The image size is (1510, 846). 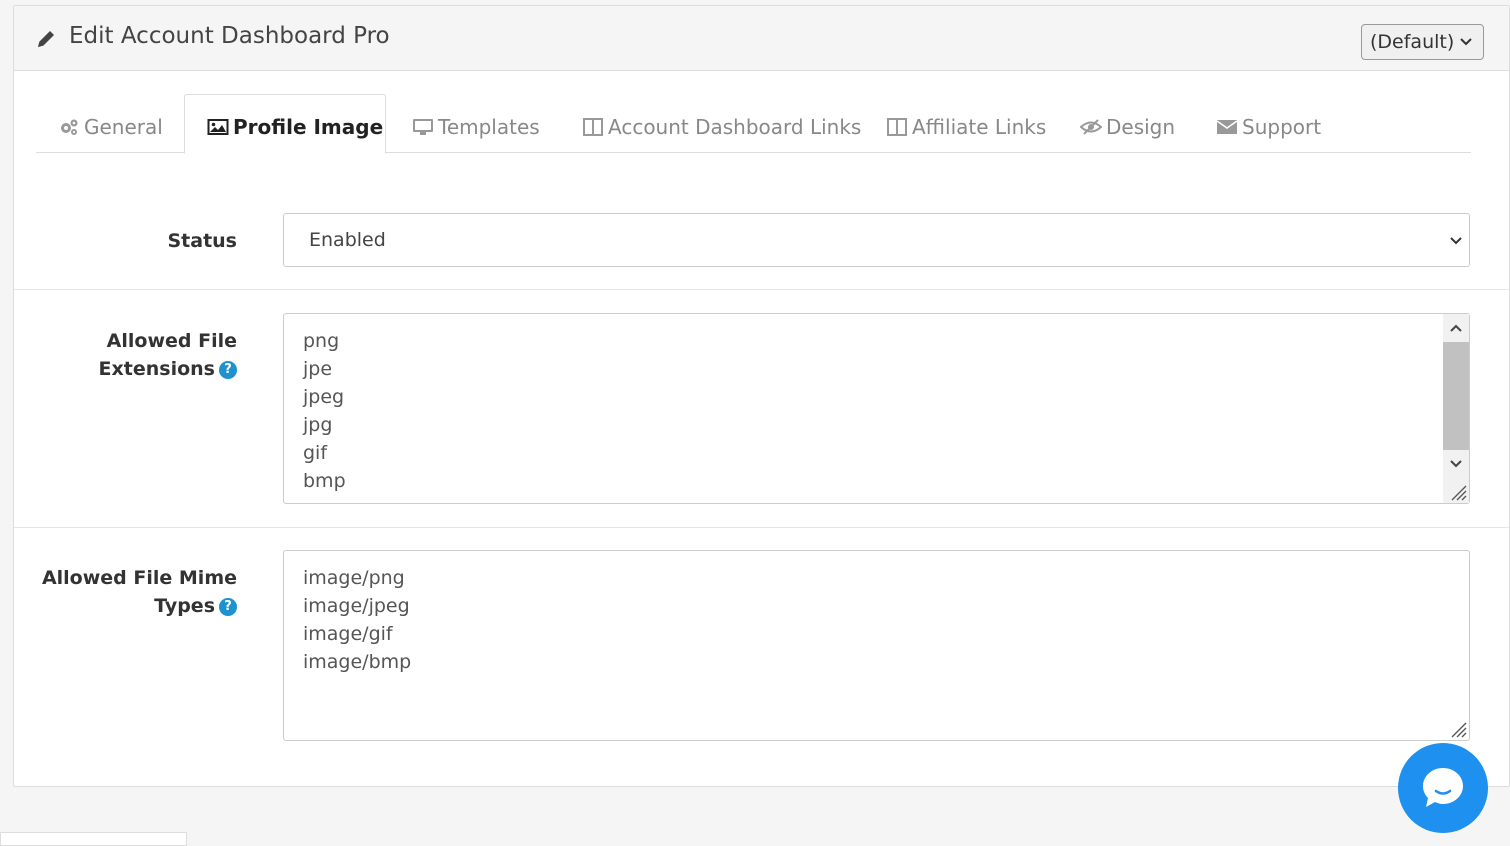 What do you see at coordinates (139, 578) in the screenshot?
I see `label-line: Allowed File Mime` at bounding box center [139, 578].